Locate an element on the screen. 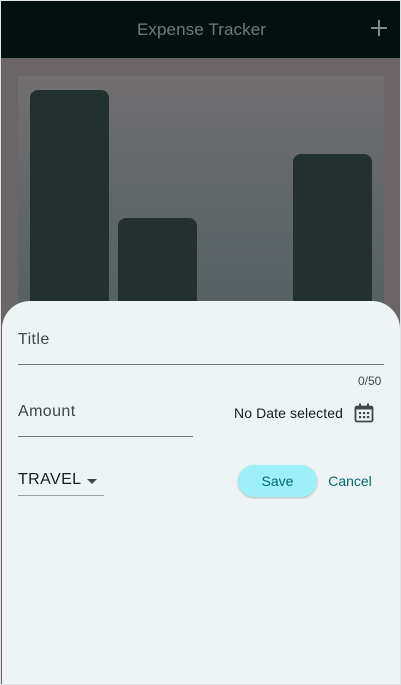 This screenshot has width=401, height=685. add-expense-button is located at coordinates (379, 28).